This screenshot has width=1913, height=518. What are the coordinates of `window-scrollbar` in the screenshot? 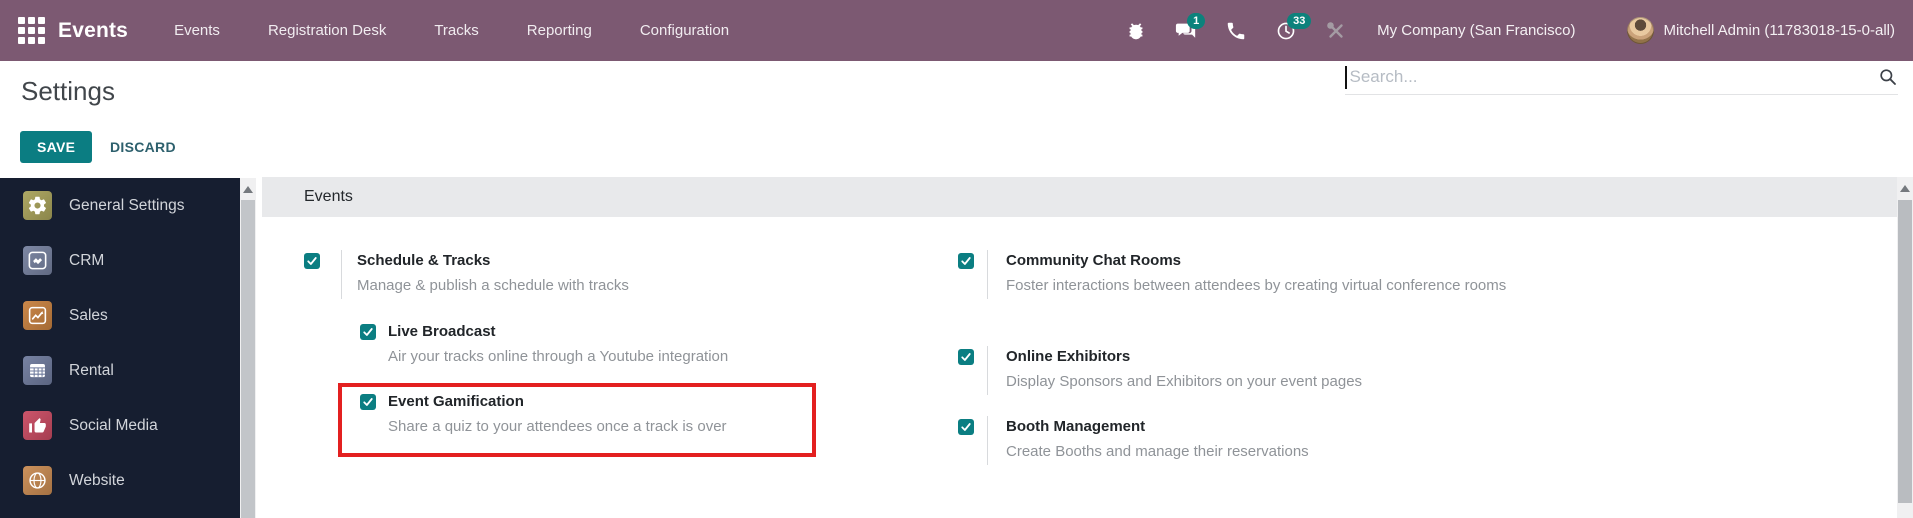 It's located at (1905, 347).